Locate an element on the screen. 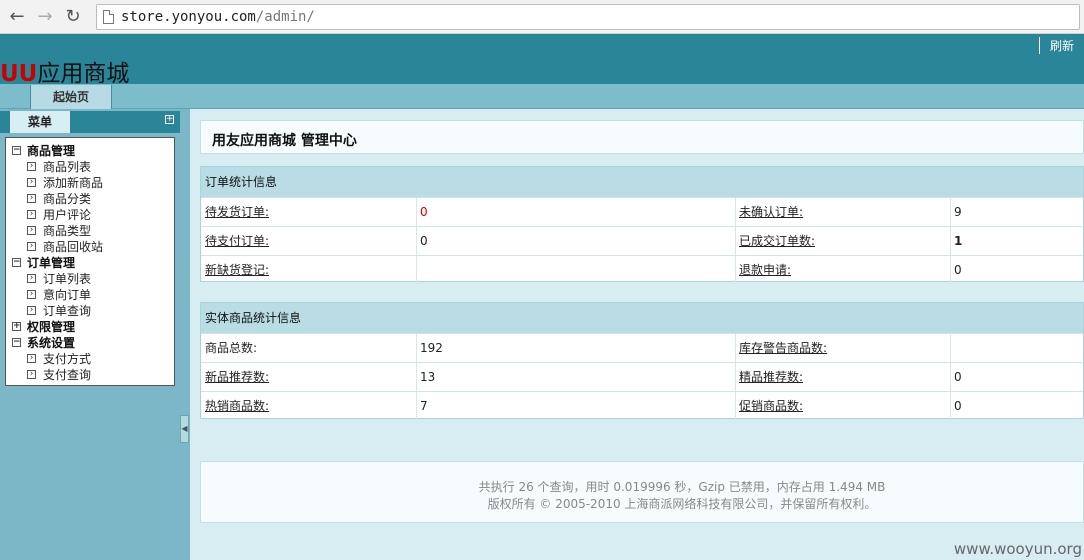 The height and width of the screenshot is (560, 1084). reload-icon: ↻ is located at coordinates (73, 17).